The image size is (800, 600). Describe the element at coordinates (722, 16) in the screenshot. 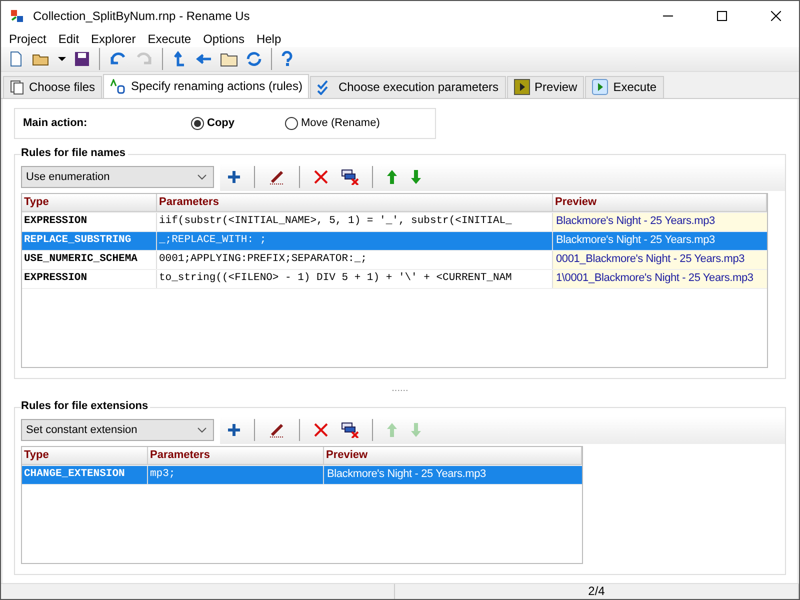

I see `maximize-icon` at that location.